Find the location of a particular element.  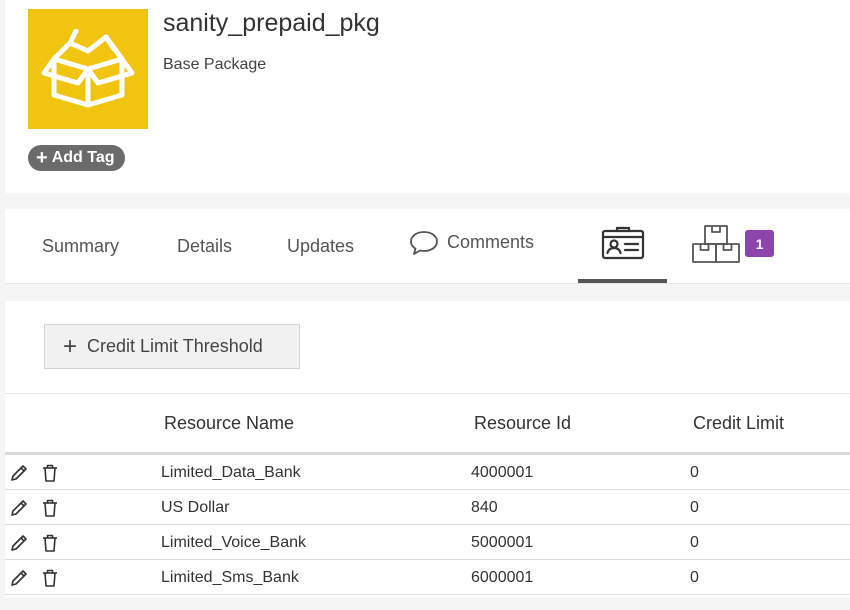

tab-updates: Updates is located at coordinates (320, 246).